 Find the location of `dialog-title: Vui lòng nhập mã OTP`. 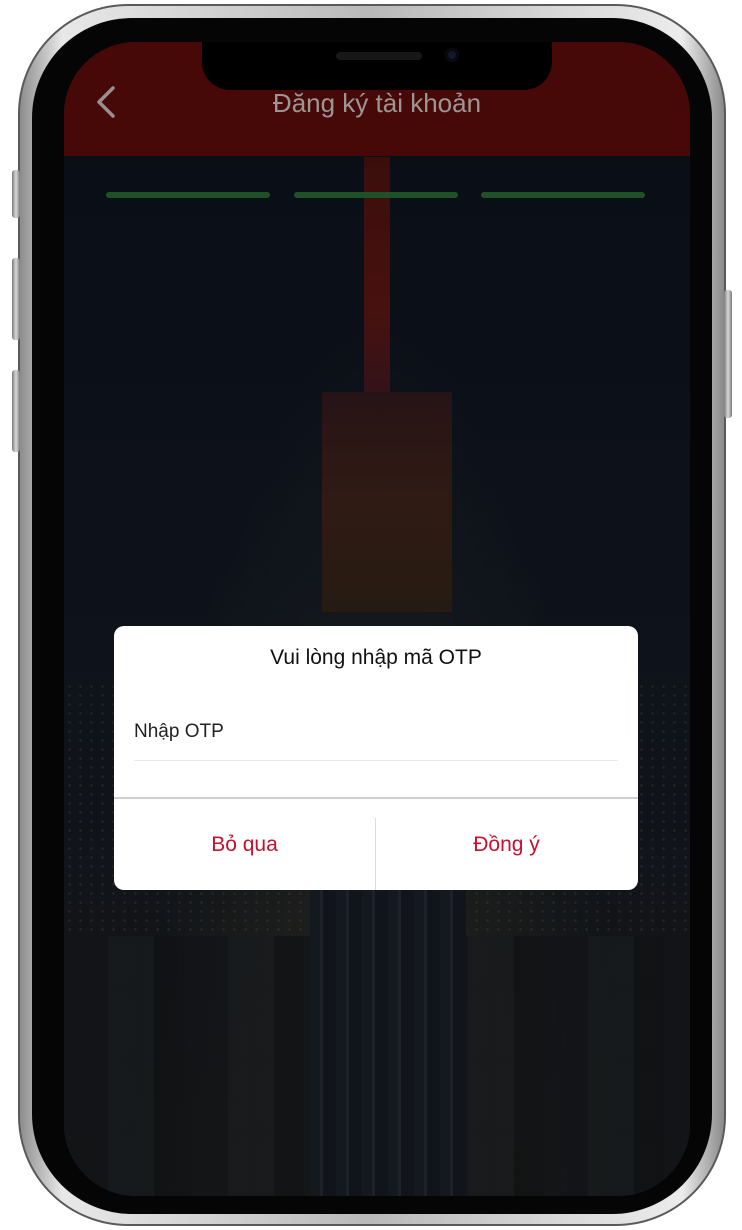

dialog-title: Vui lòng nhập mã OTP is located at coordinates (376, 657).